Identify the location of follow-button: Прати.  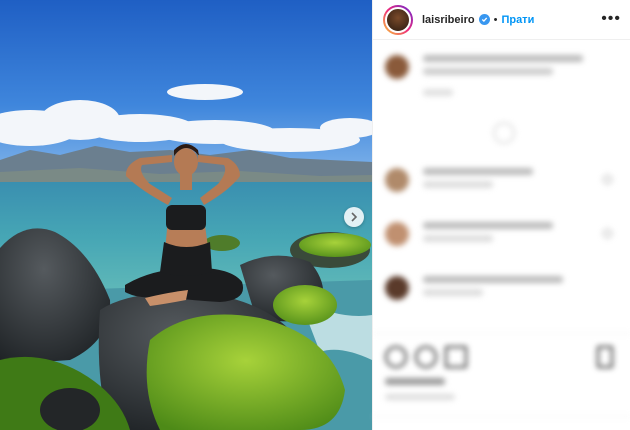
(517, 20).